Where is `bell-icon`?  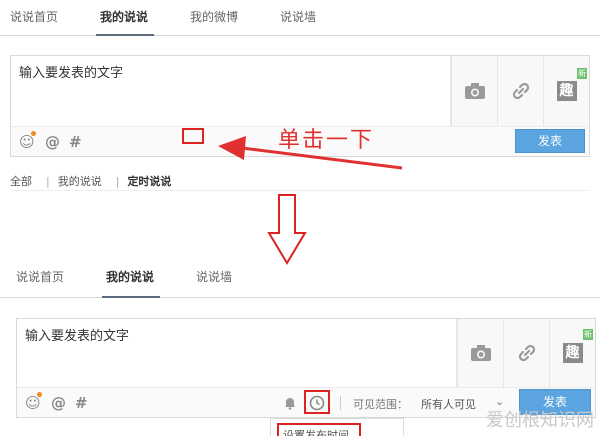 bell-icon is located at coordinates (290, 403).